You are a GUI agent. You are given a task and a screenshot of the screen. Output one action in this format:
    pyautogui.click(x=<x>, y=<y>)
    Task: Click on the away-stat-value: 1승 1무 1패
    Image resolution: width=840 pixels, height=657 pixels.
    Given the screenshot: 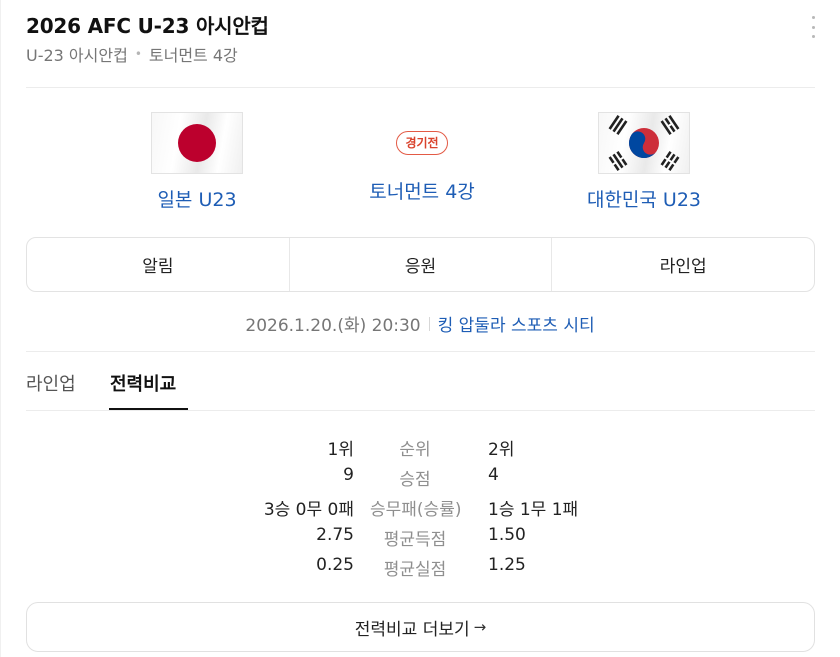 What is the action you would take?
    pyautogui.click(x=533, y=510)
    